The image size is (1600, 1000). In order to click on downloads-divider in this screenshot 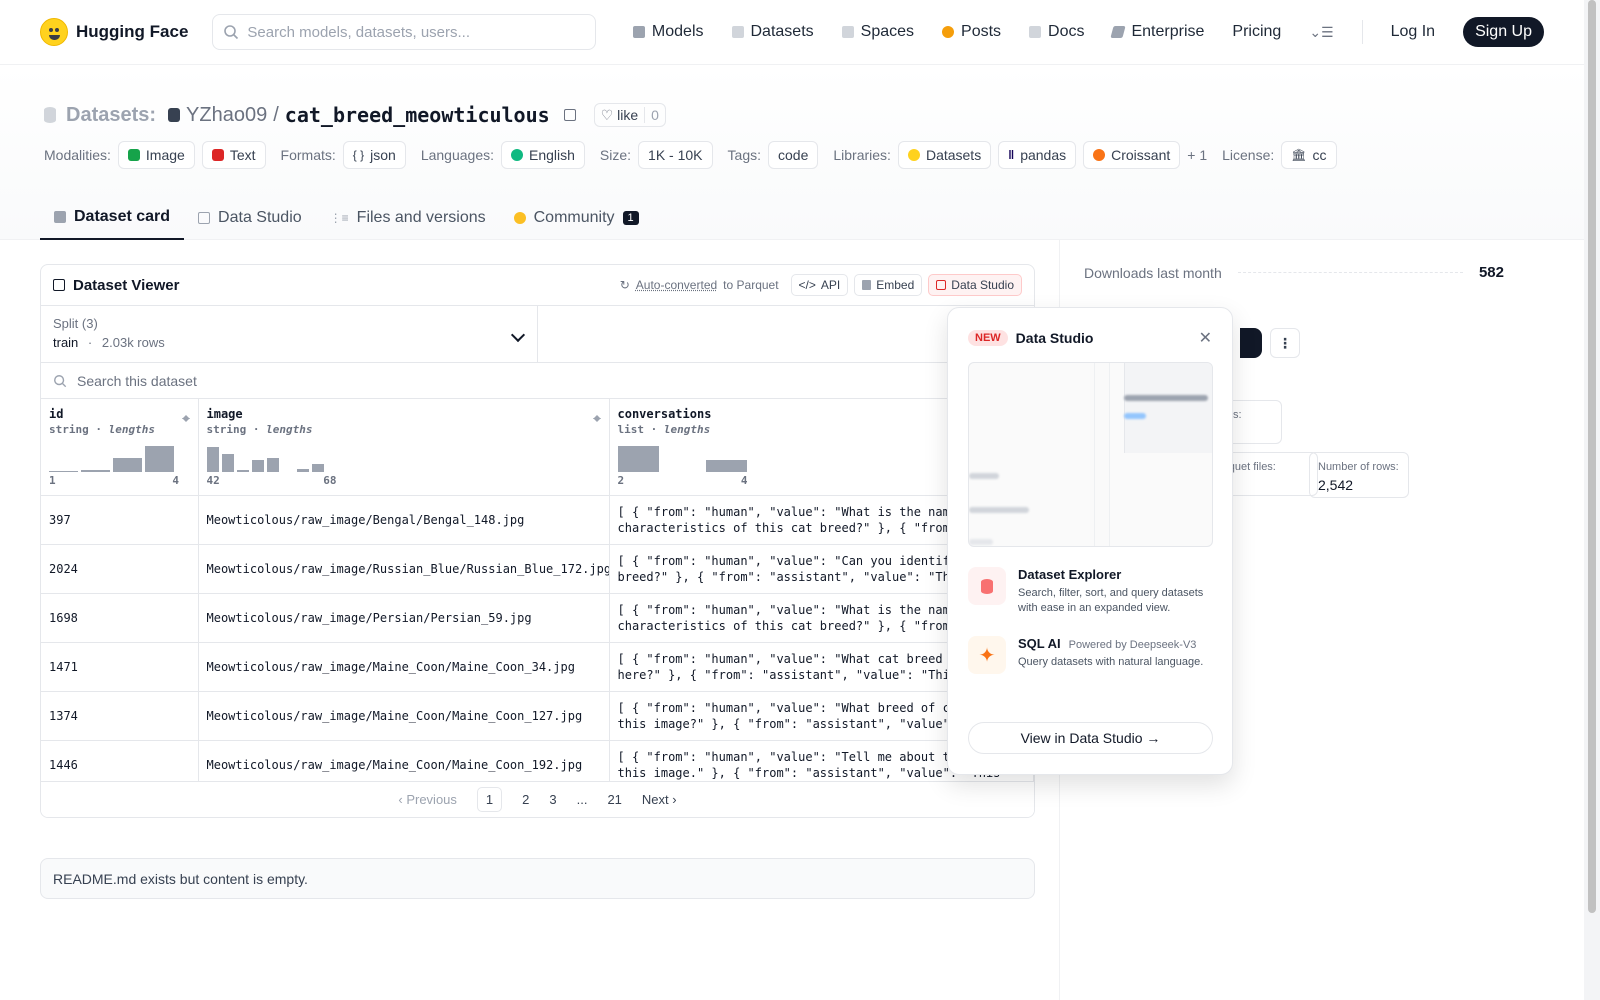, I will do `click(1350, 272)`.